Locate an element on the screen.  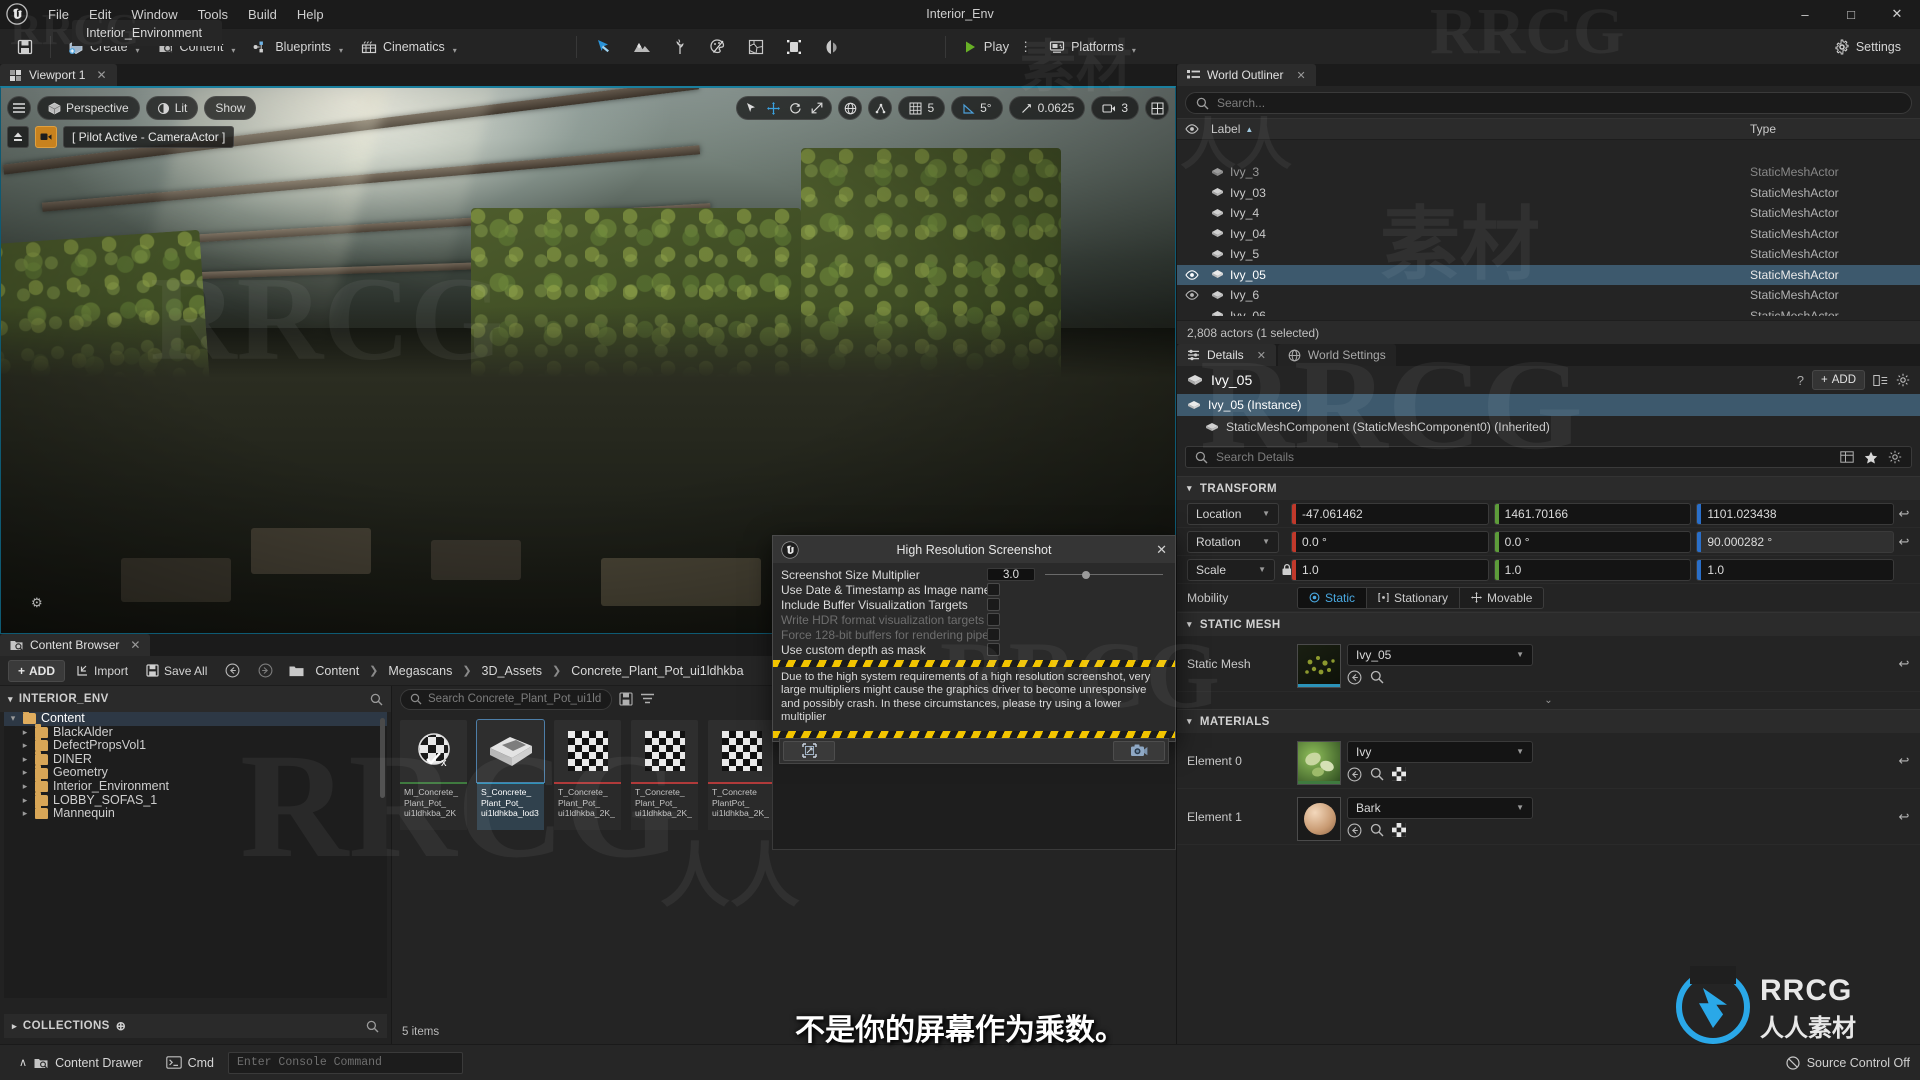
brush-edit-mode-icon is located at coordinates (794, 47).